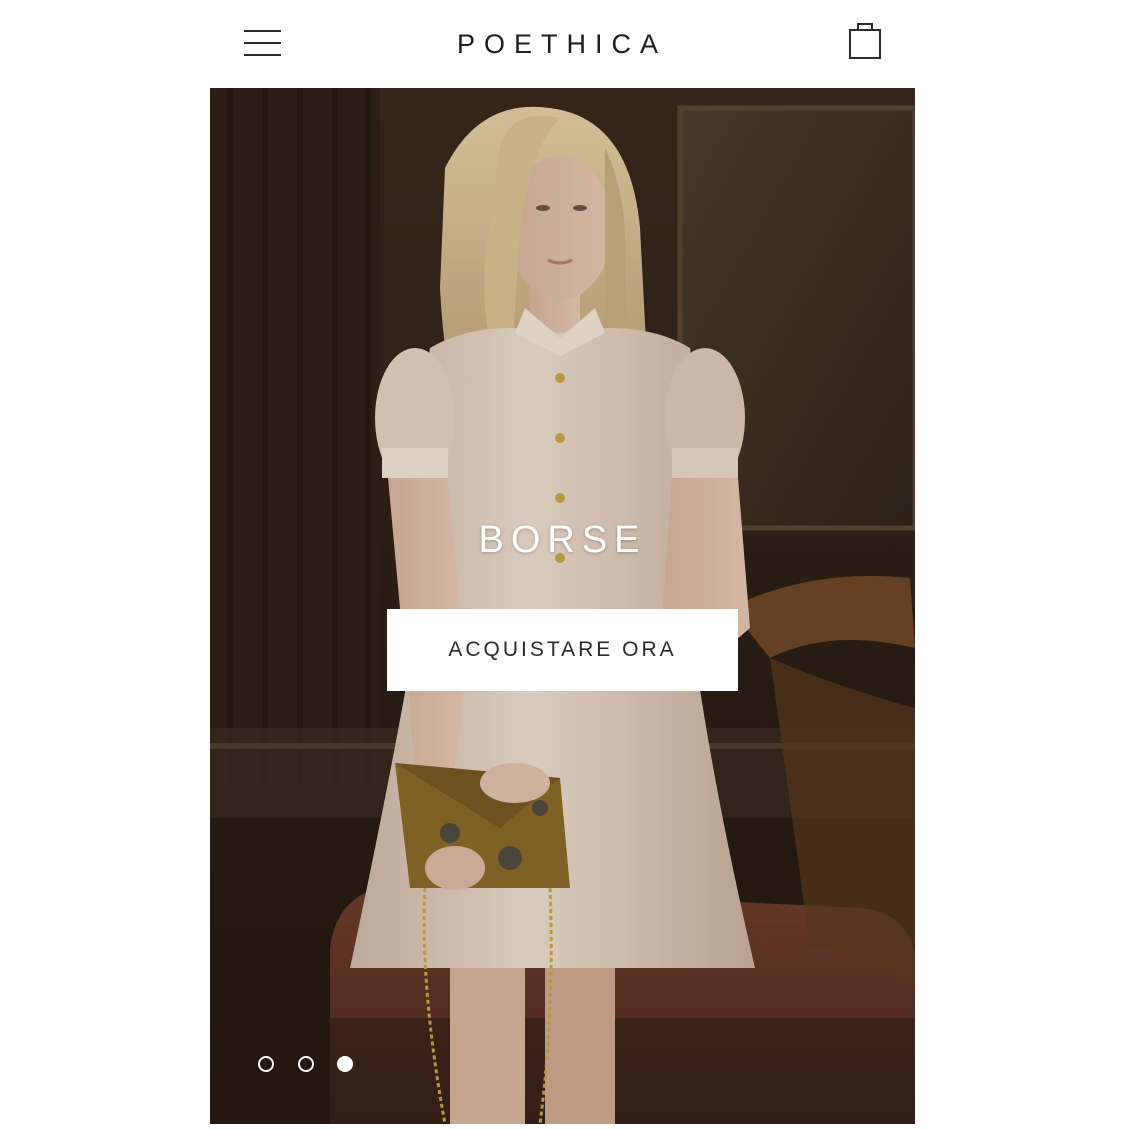  I want to click on hamburger-menu-icon, so click(262, 43).